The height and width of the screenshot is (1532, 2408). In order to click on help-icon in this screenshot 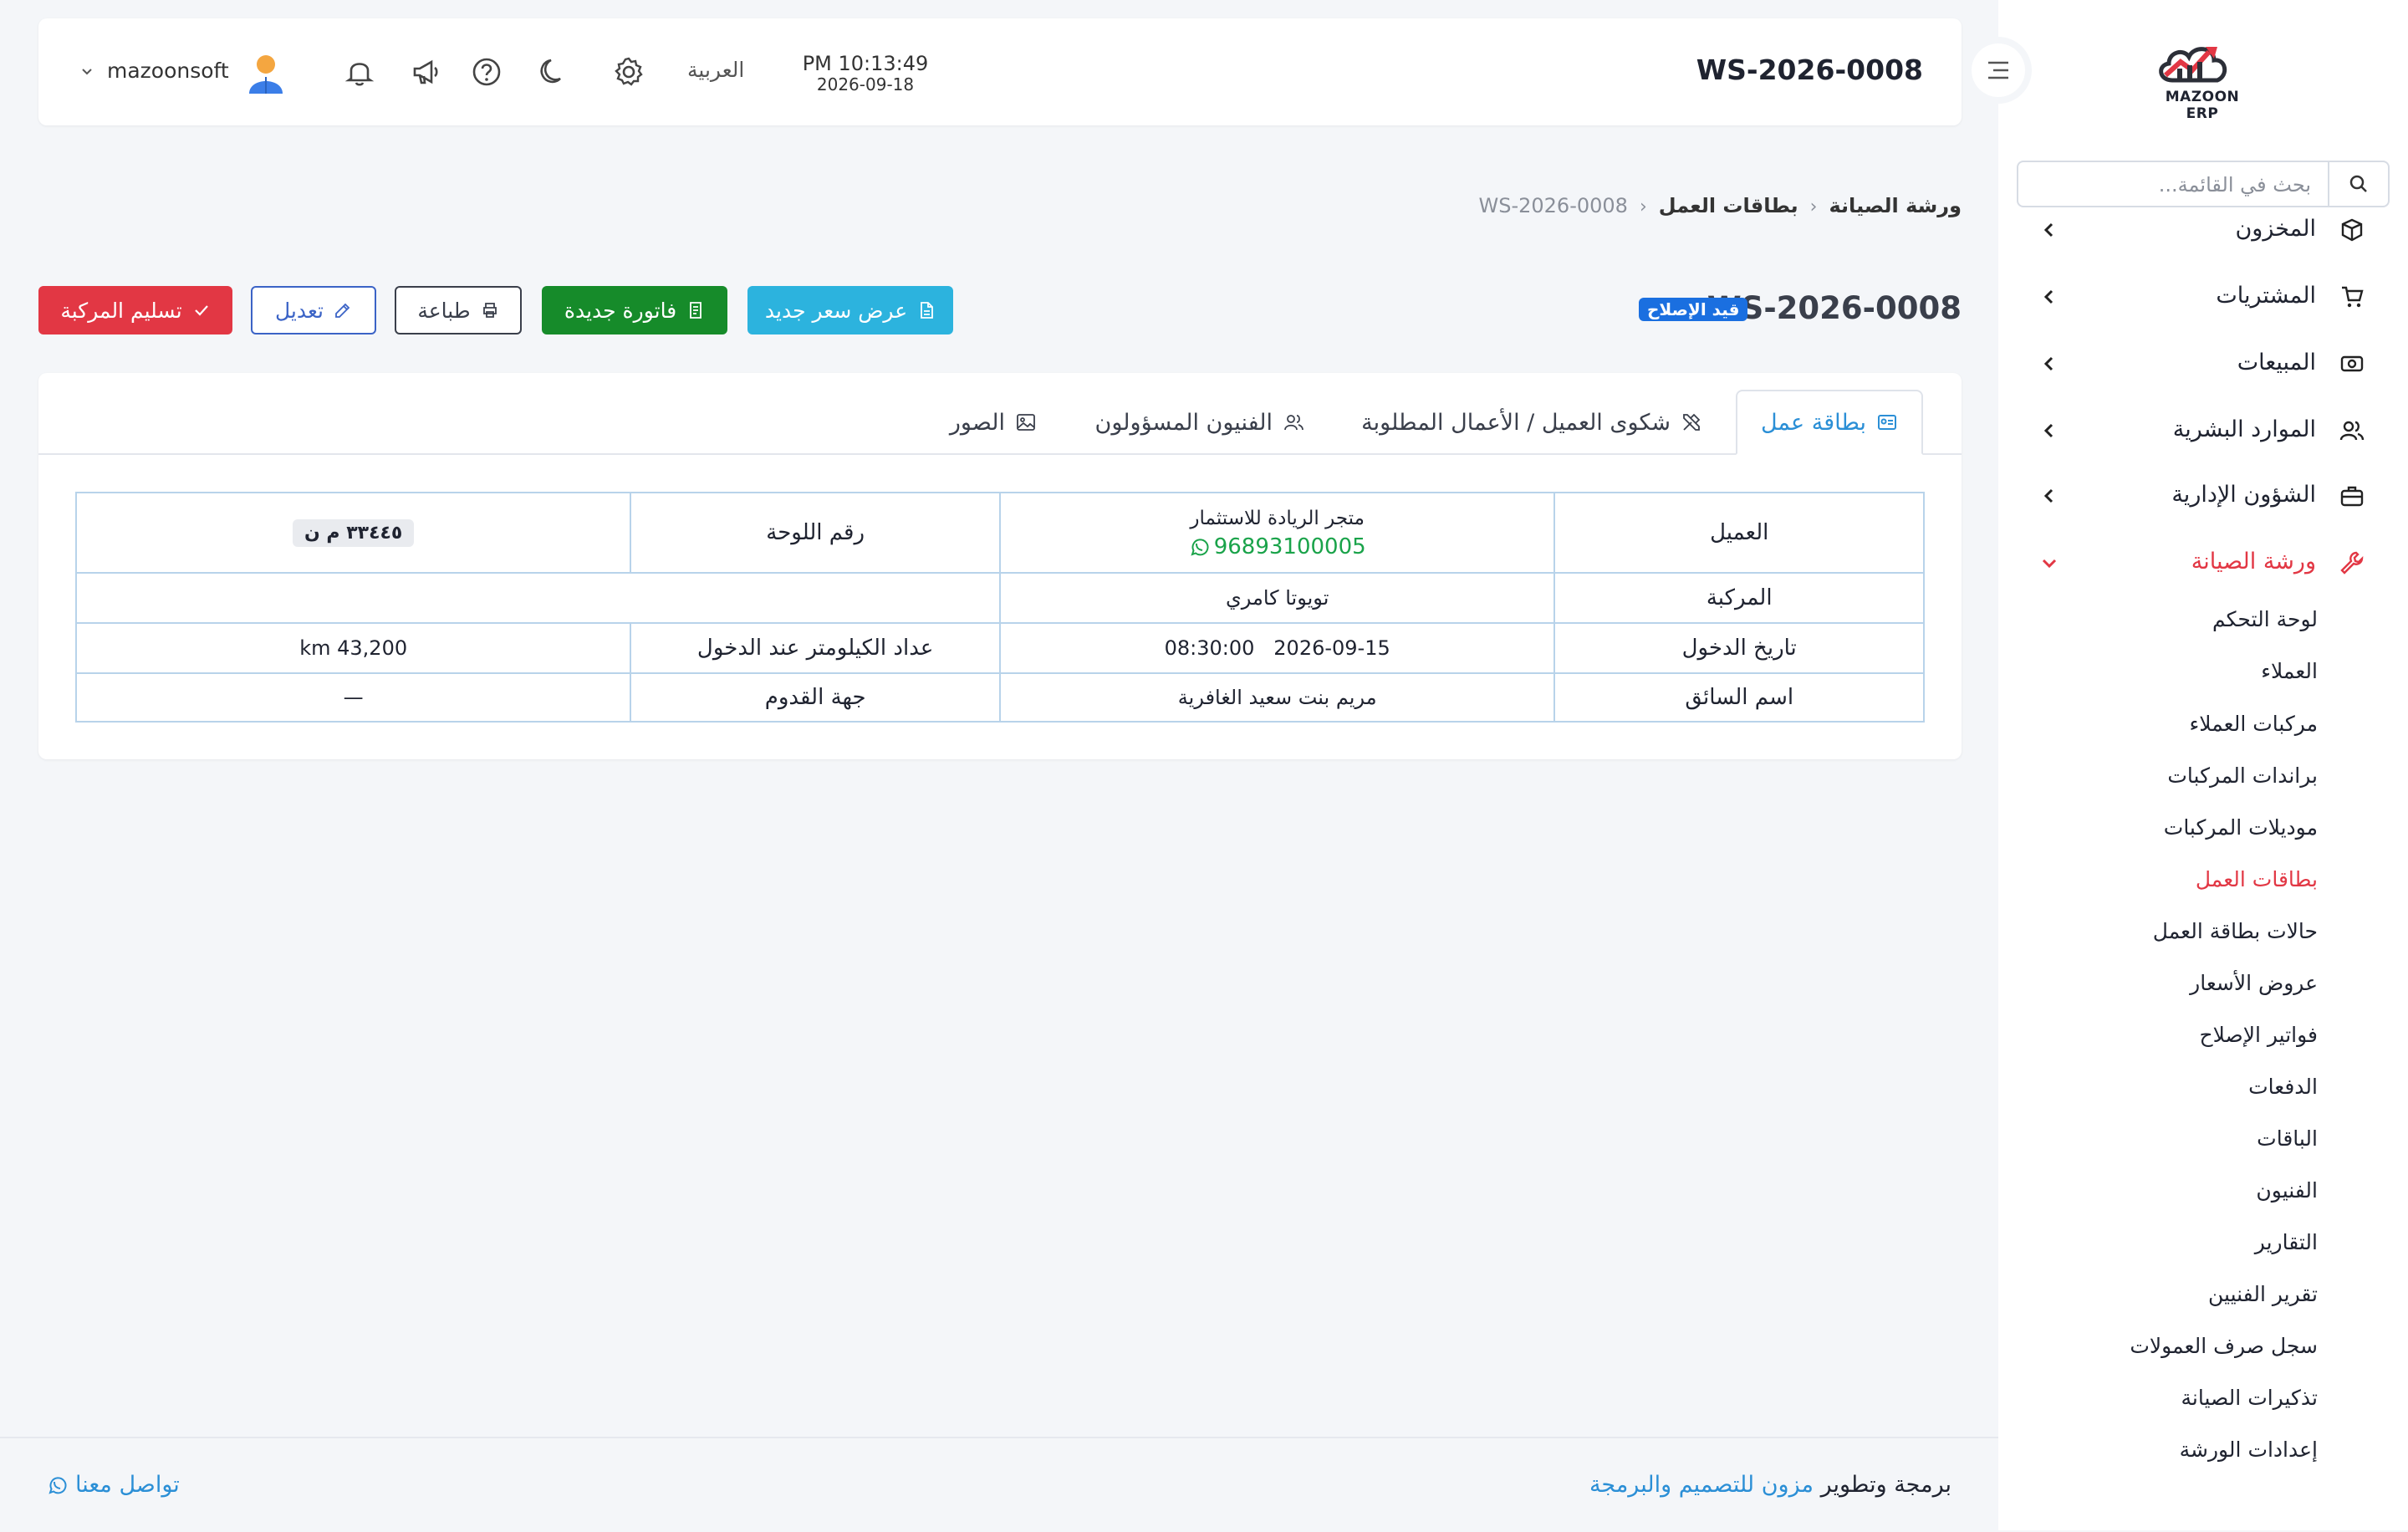, I will do `click(487, 72)`.